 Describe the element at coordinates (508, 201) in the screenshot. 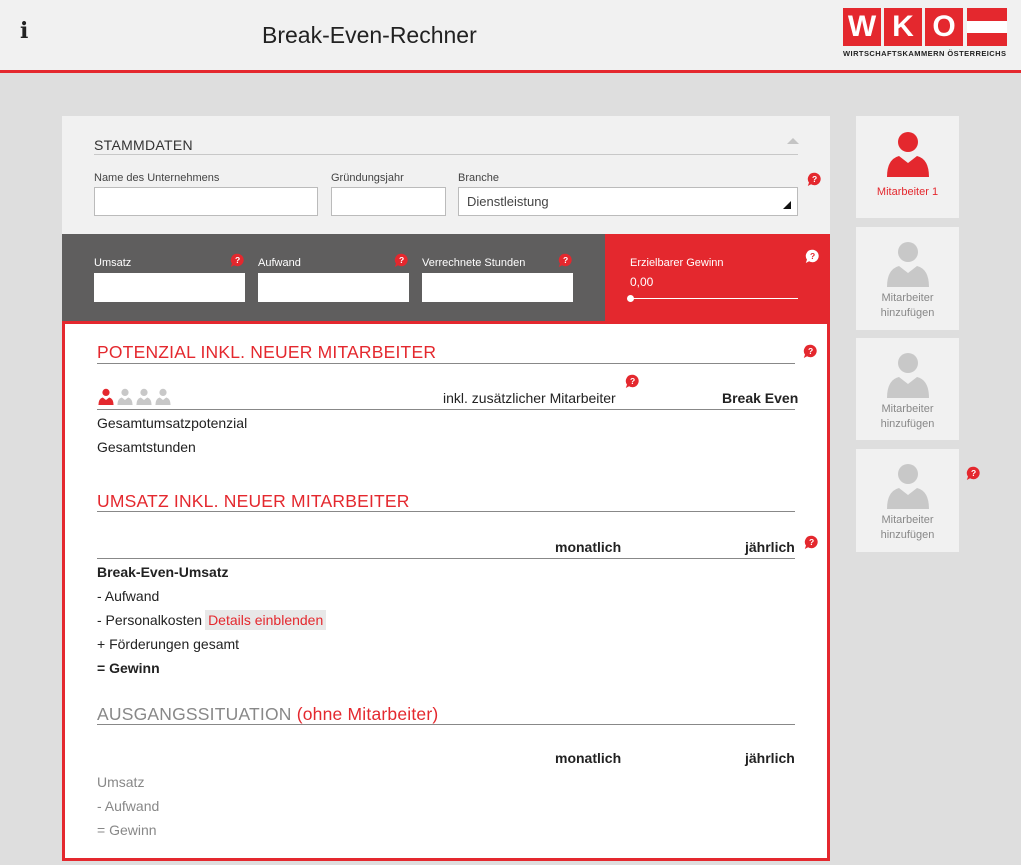

I see `branch-select-value: Dienstleistung` at that location.